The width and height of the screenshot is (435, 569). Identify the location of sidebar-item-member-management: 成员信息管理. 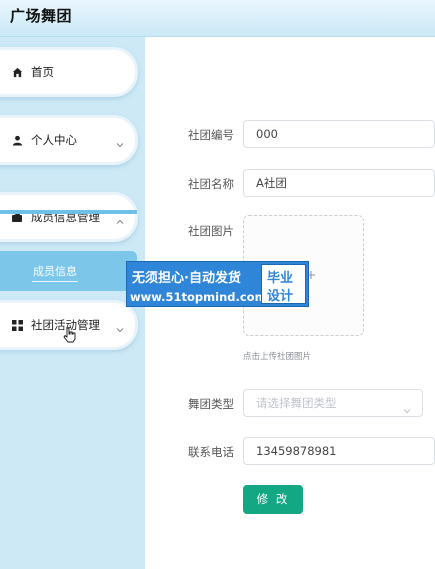
(69, 217).